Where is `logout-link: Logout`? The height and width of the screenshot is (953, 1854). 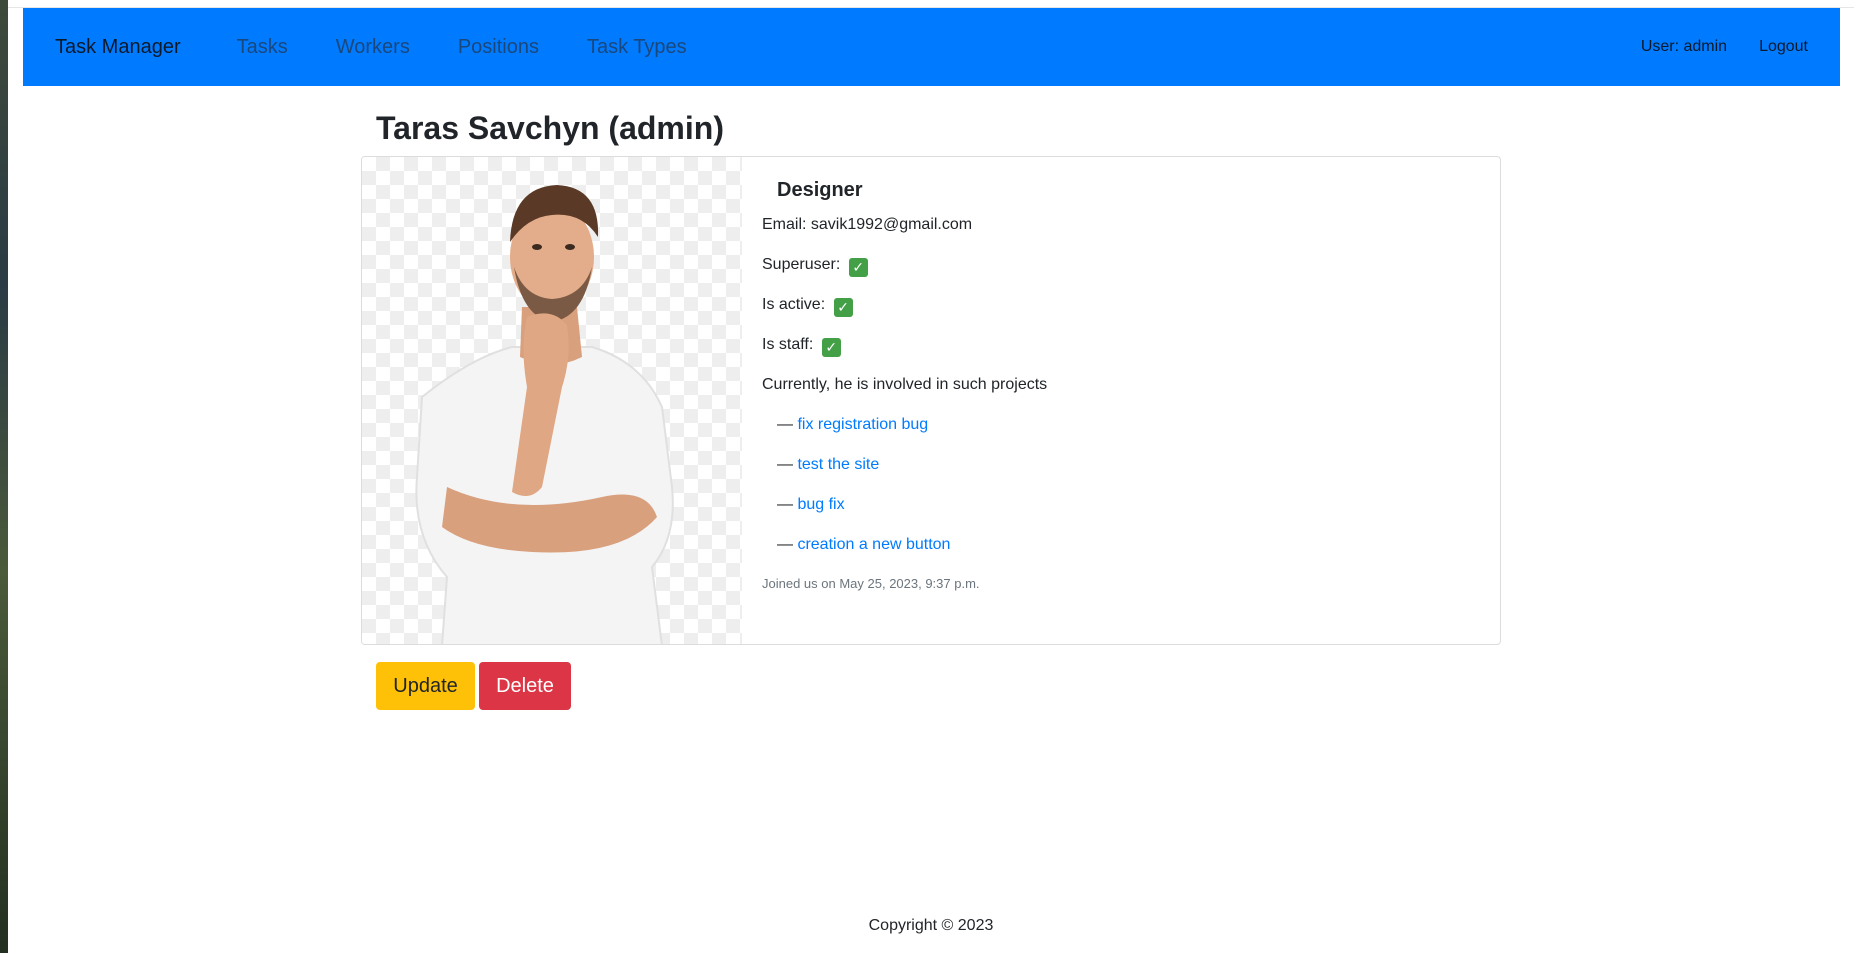
logout-link: Logout is located at coordinates (1783, 47).